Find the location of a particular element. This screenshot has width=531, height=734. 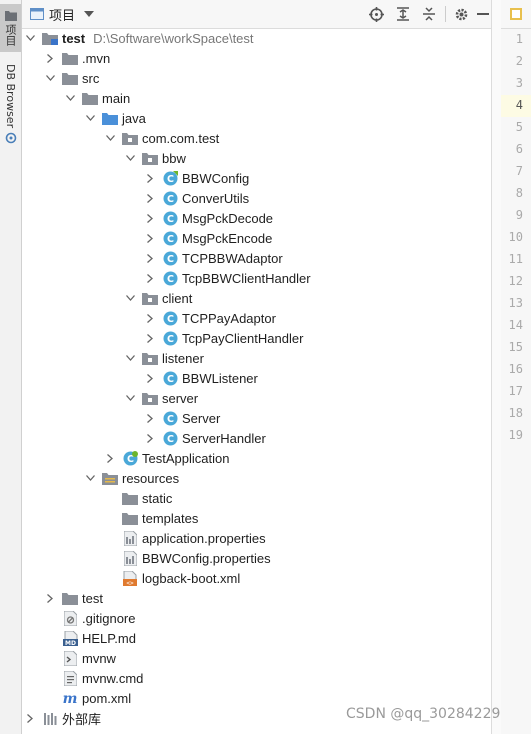

tree-item-label: BBWConfig is located at coordinates (216, 178).